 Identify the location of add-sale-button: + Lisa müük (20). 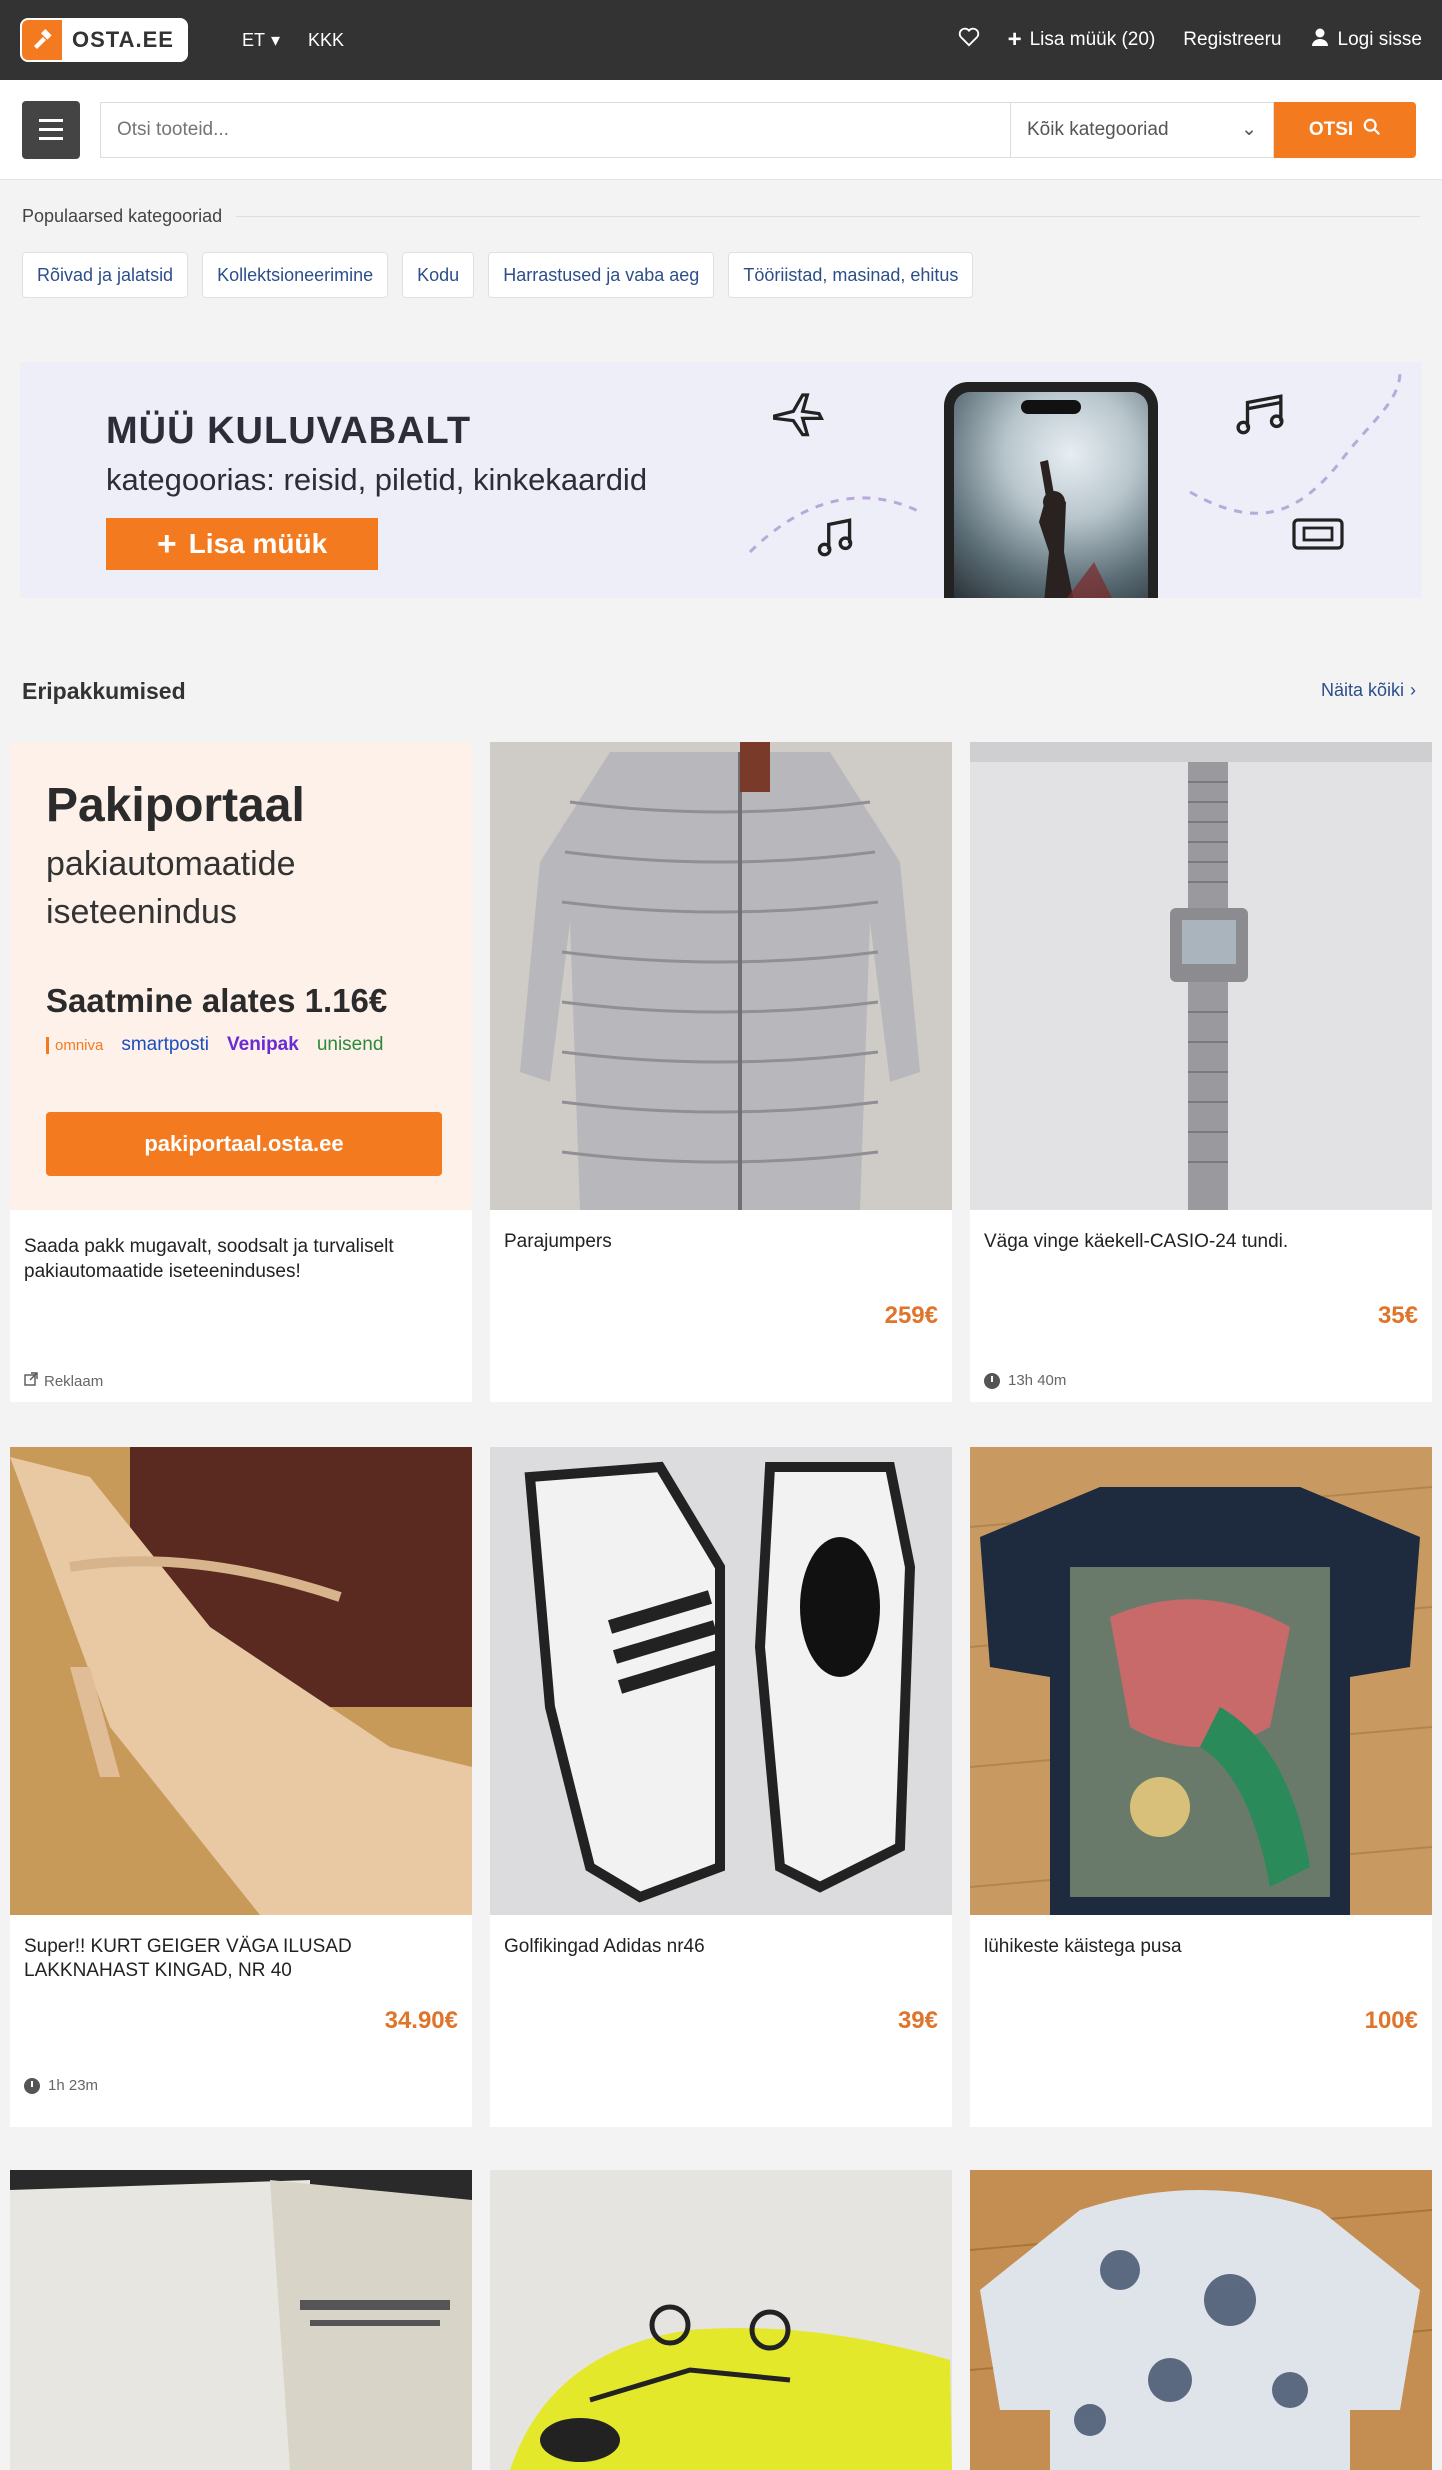
(1082, 40).